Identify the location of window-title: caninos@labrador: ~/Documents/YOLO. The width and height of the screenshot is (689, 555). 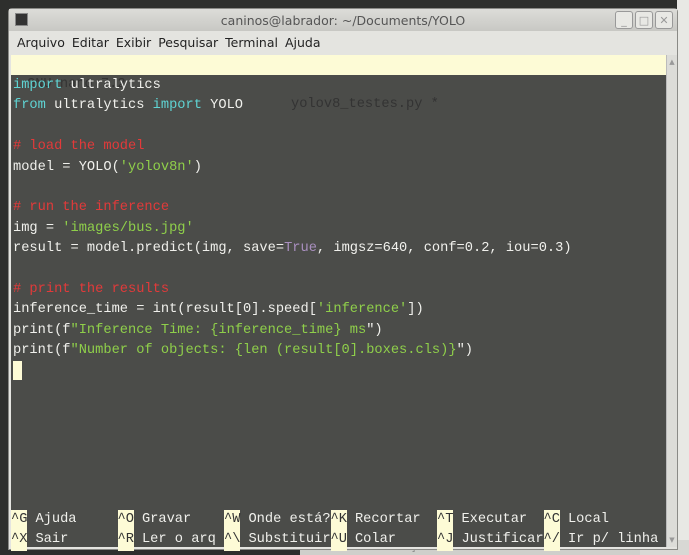
(343, 20).